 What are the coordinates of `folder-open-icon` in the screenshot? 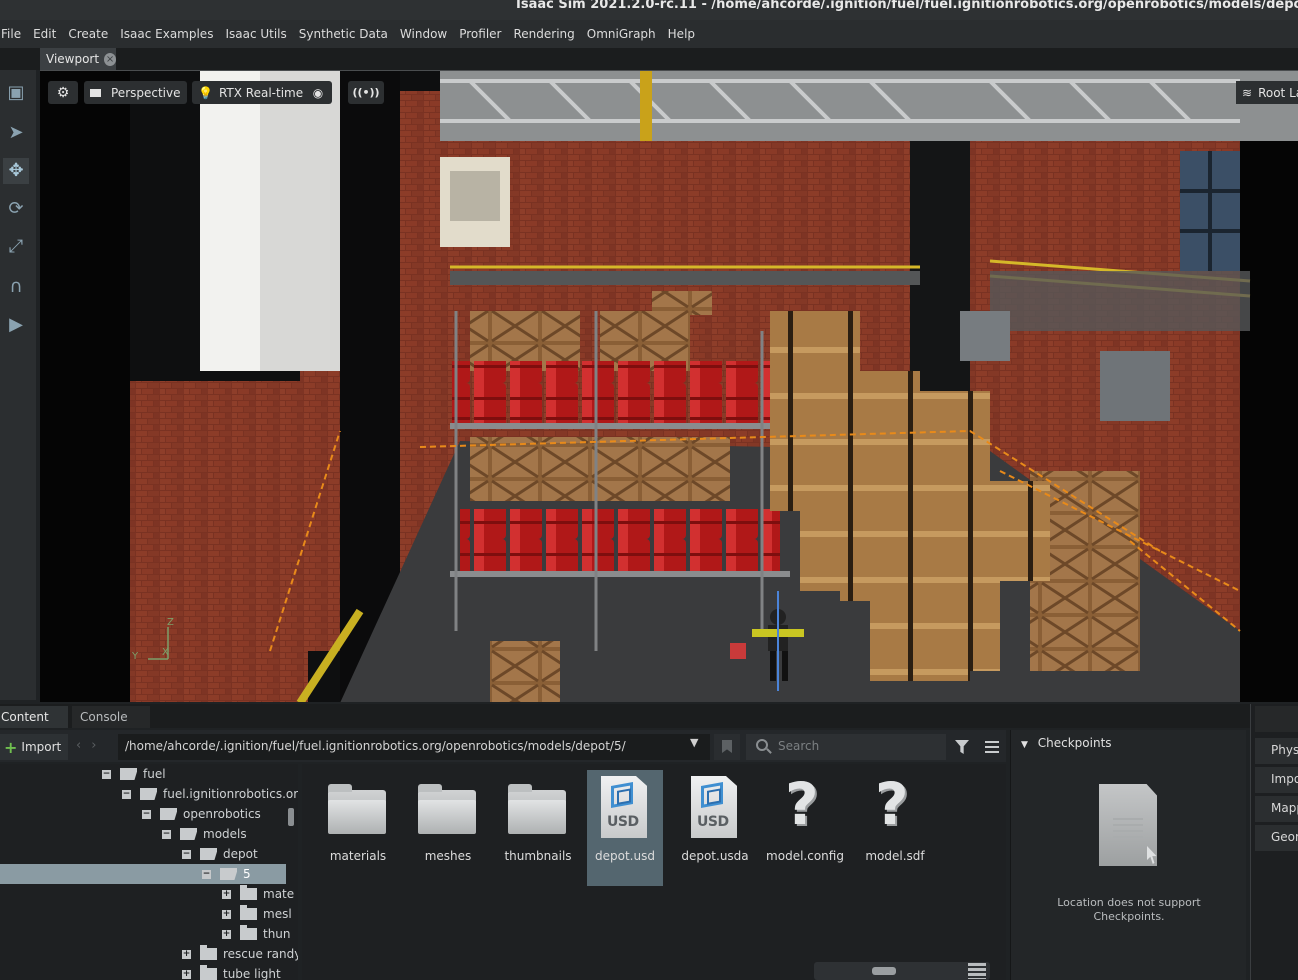 It's located at (188, 834).